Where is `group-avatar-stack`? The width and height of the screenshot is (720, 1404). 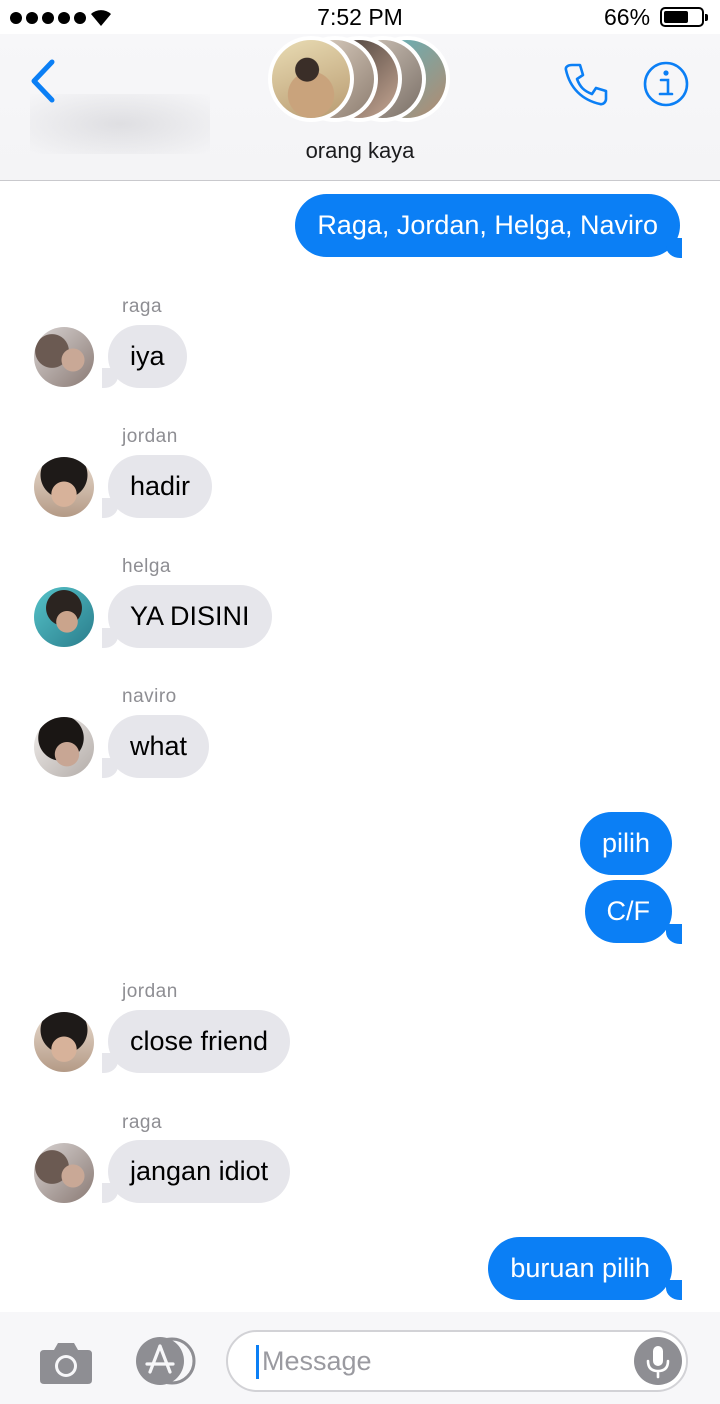 group-avatar-stack is located at coordinates (363, 81).